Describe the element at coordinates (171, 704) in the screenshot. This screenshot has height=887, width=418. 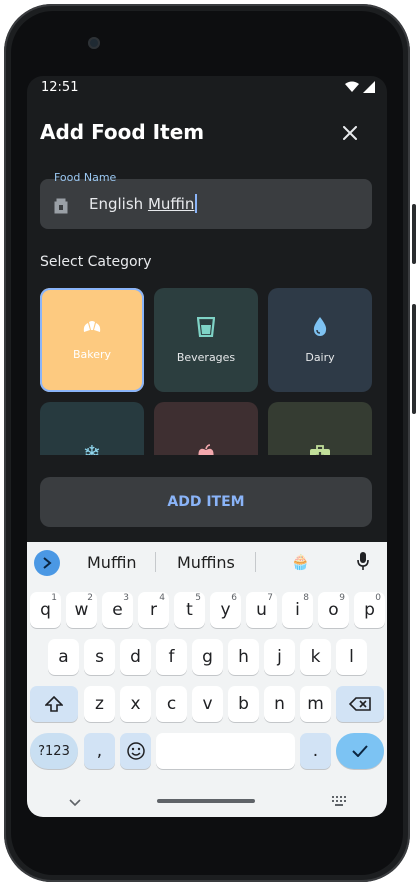
I see `key-c: c` at that location.